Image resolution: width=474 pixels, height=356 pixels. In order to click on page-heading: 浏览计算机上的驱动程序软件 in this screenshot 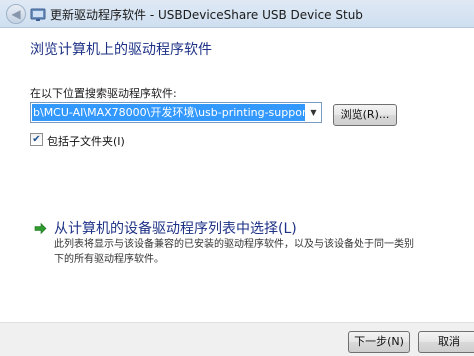, I will do `click(121, 50)`.